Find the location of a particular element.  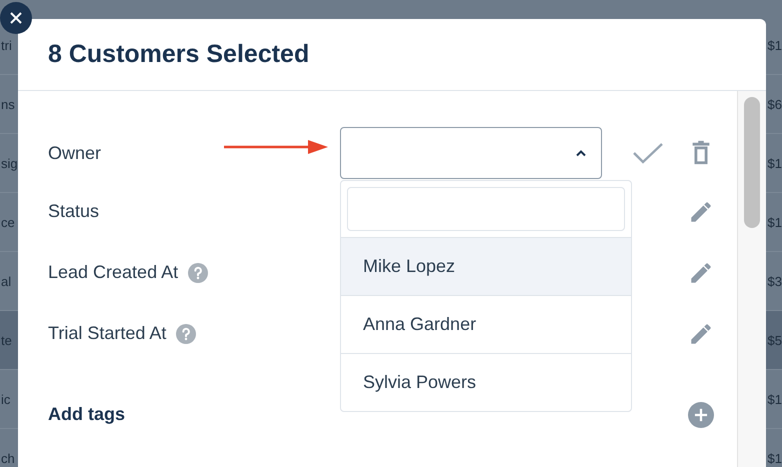

table-cell: $3 is located at coordinates (775, 281).